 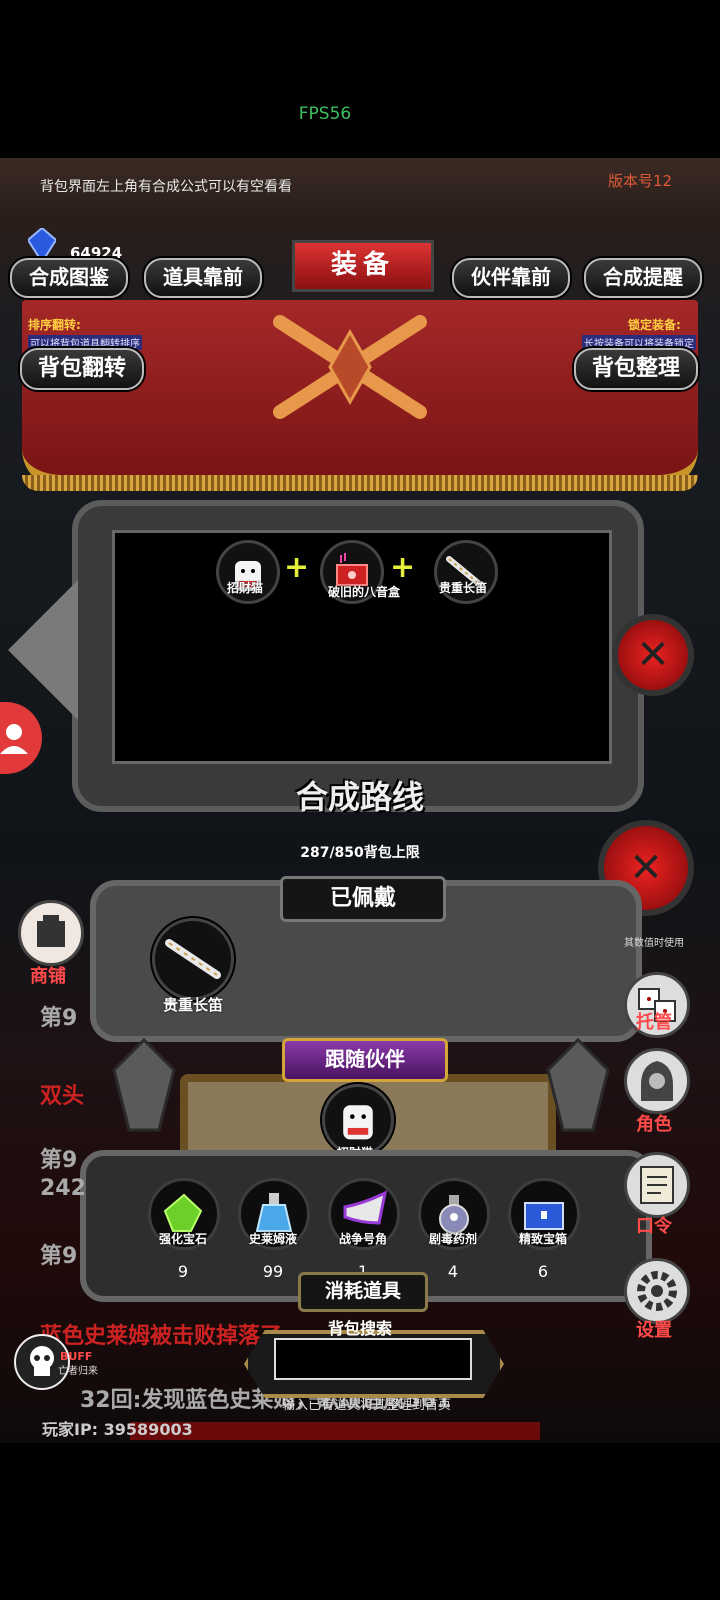 I want to click on partners-first-button: 伙伴靠前, so click(x=511, y=278).